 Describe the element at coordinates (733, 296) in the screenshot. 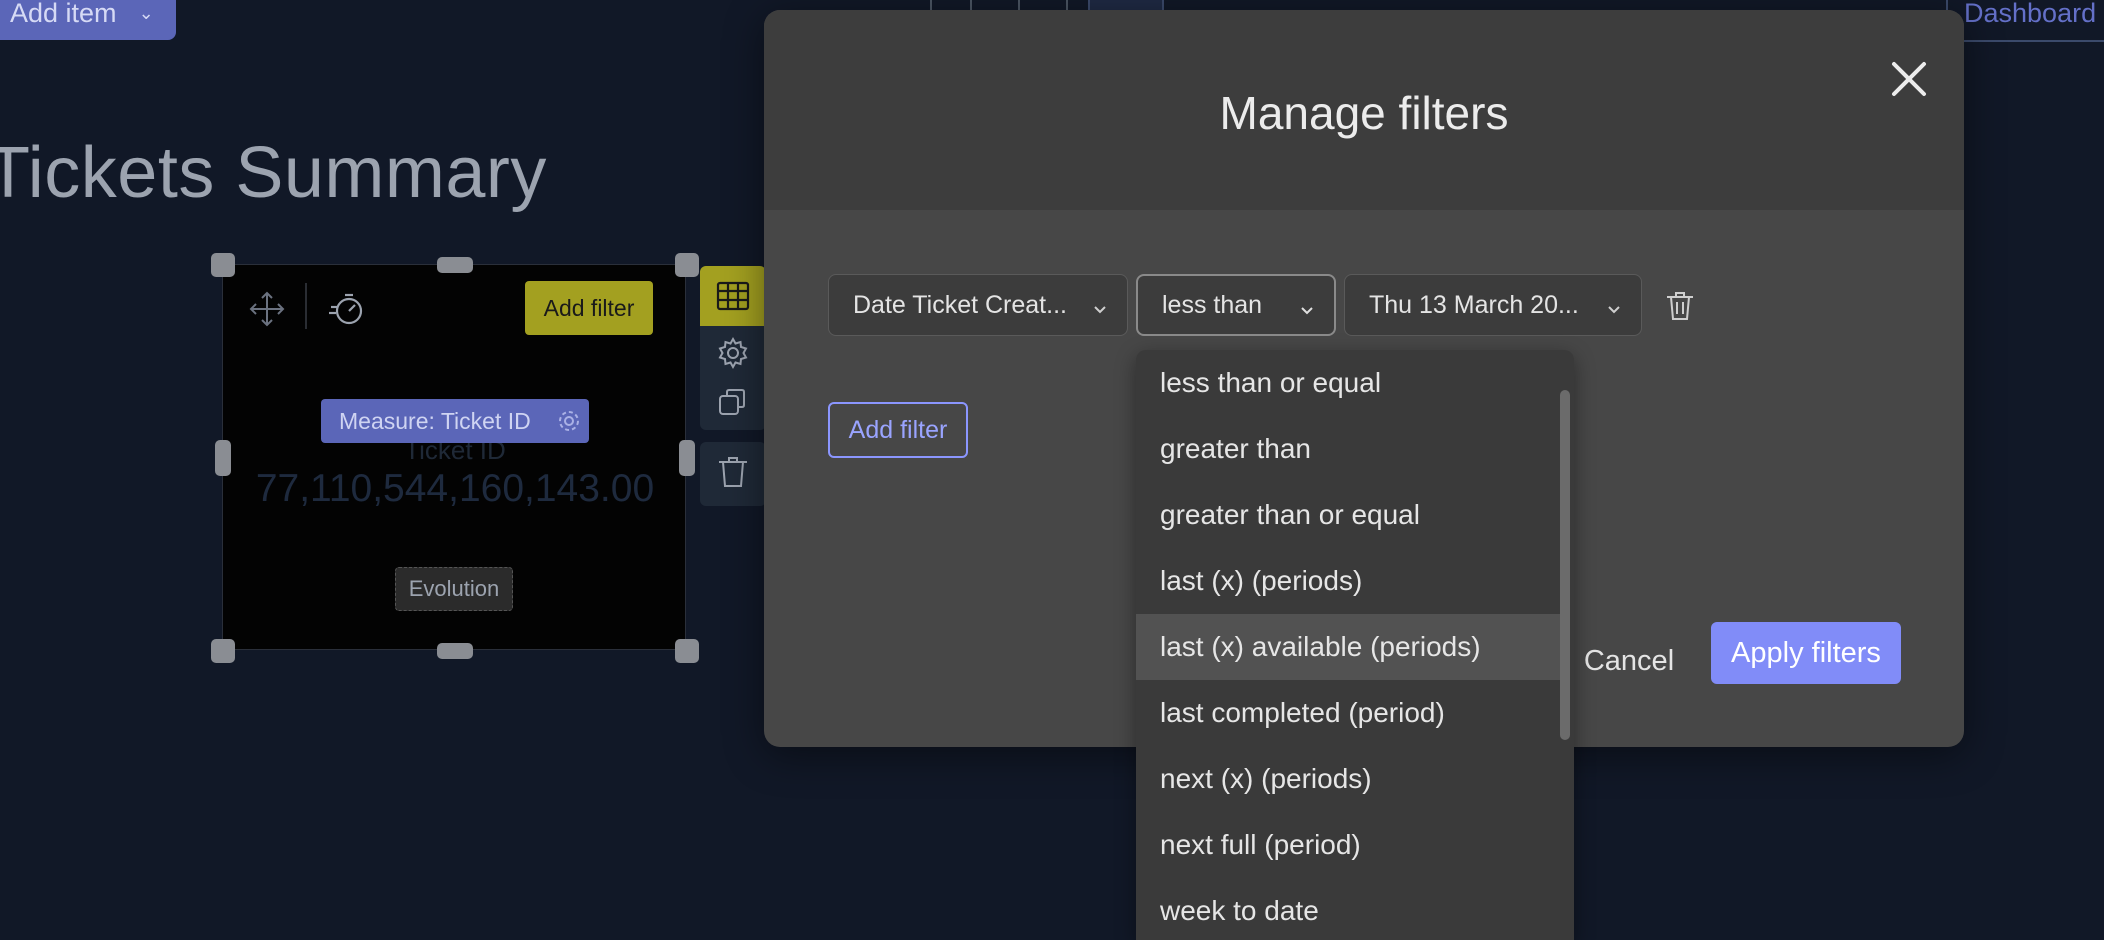

I see `table-icon` at that location.